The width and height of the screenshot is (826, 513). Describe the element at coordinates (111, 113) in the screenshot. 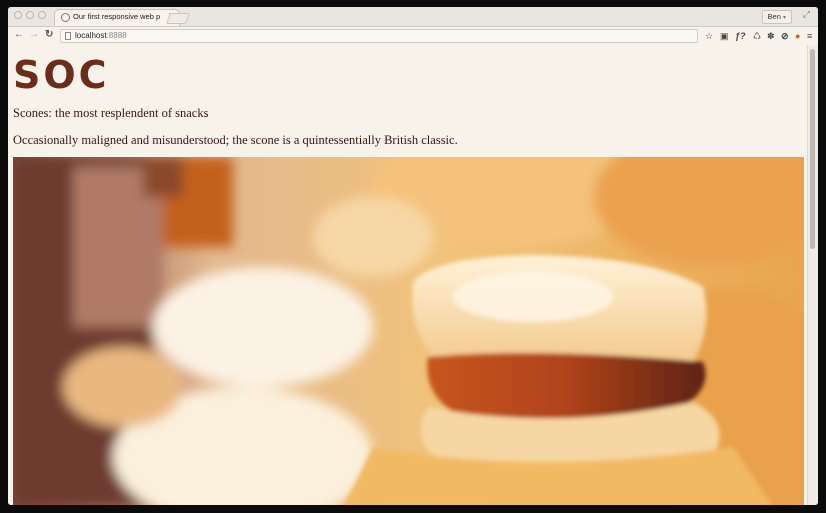

I see `page-heading: Scones: the most resplendent of snacks` at that location.